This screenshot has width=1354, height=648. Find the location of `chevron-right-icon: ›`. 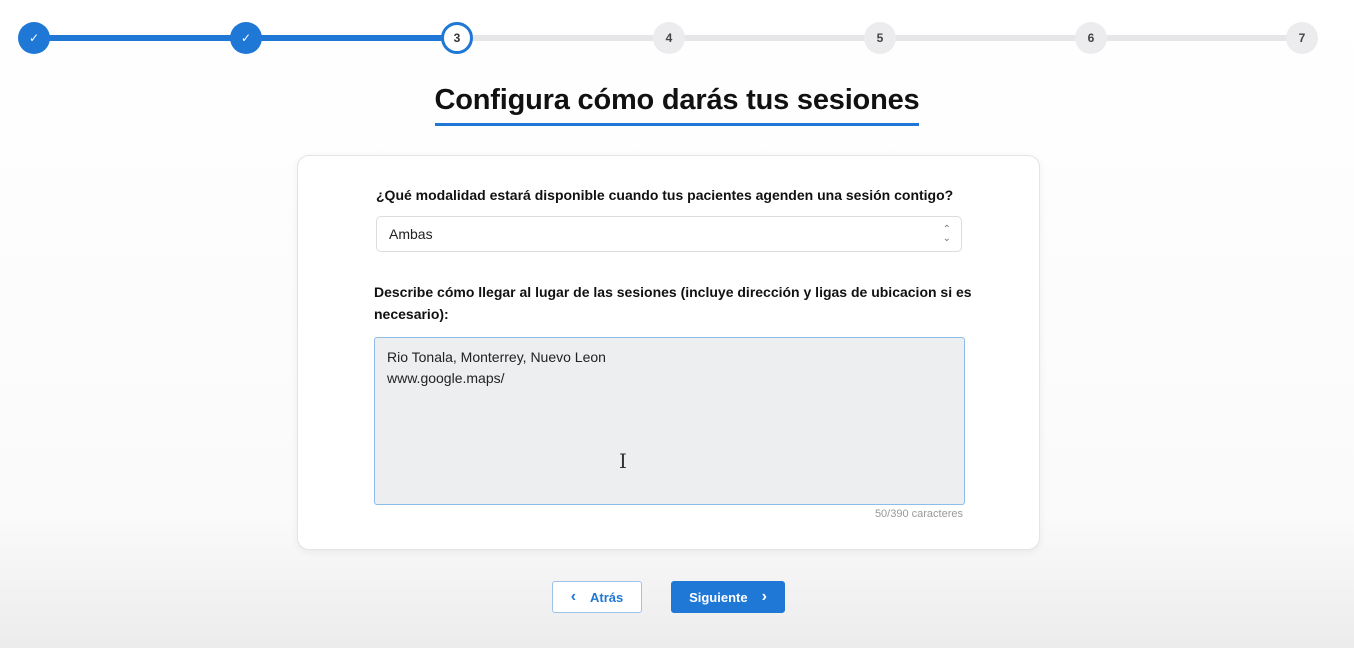

chevron-right-icon: › is located at coordinates (764, 596).